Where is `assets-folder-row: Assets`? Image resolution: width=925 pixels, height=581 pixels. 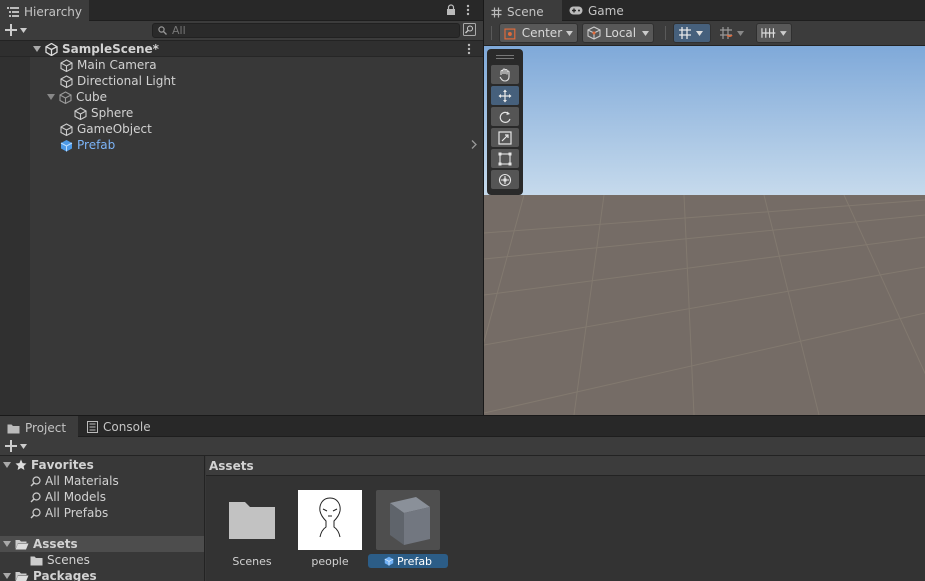 assets-folder-row: Assets is located at coordinates (102, 544).